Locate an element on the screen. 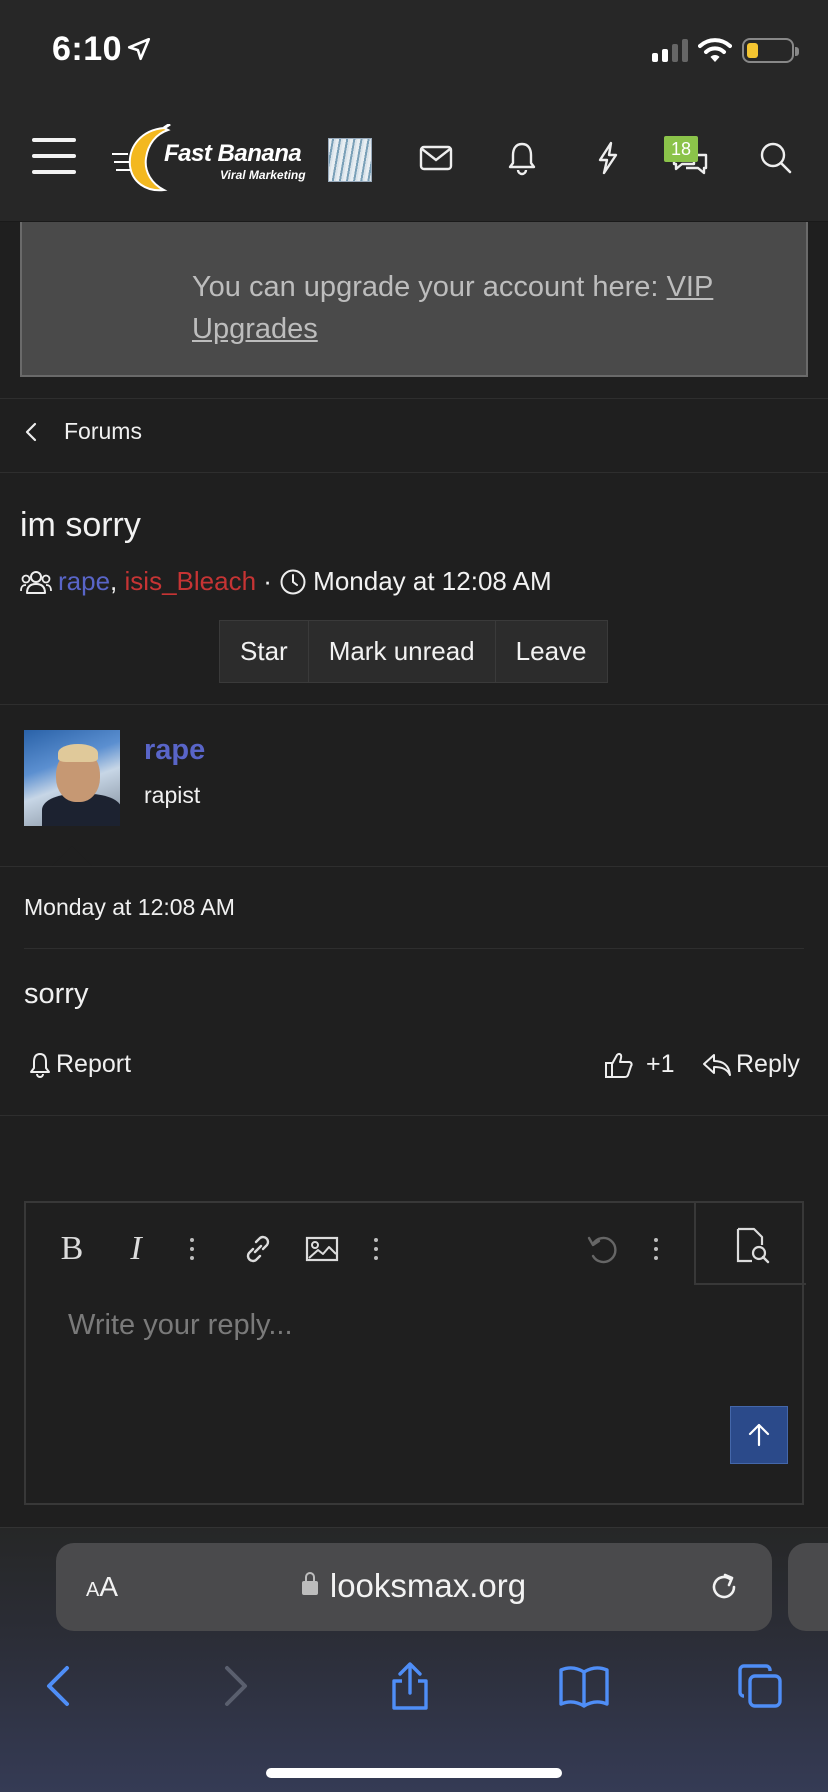  post-body: sorry is located at coordinates (56, 994).